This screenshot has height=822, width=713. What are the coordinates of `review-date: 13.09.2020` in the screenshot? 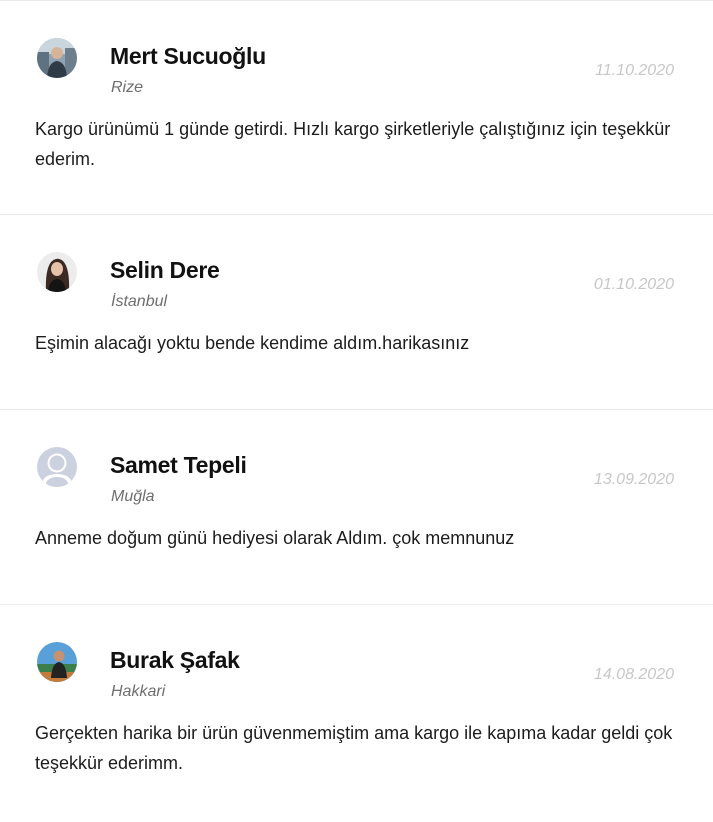 It's located at (633, 479).